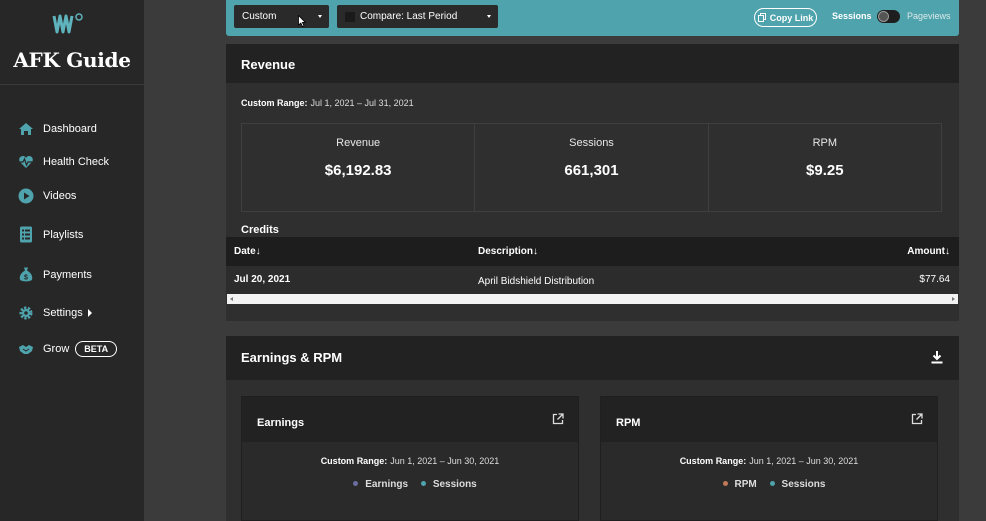 The image size is (986, 521). Describe the element at coordinates (26, 313) in the screenshot. I see `gear-icon` at that location.